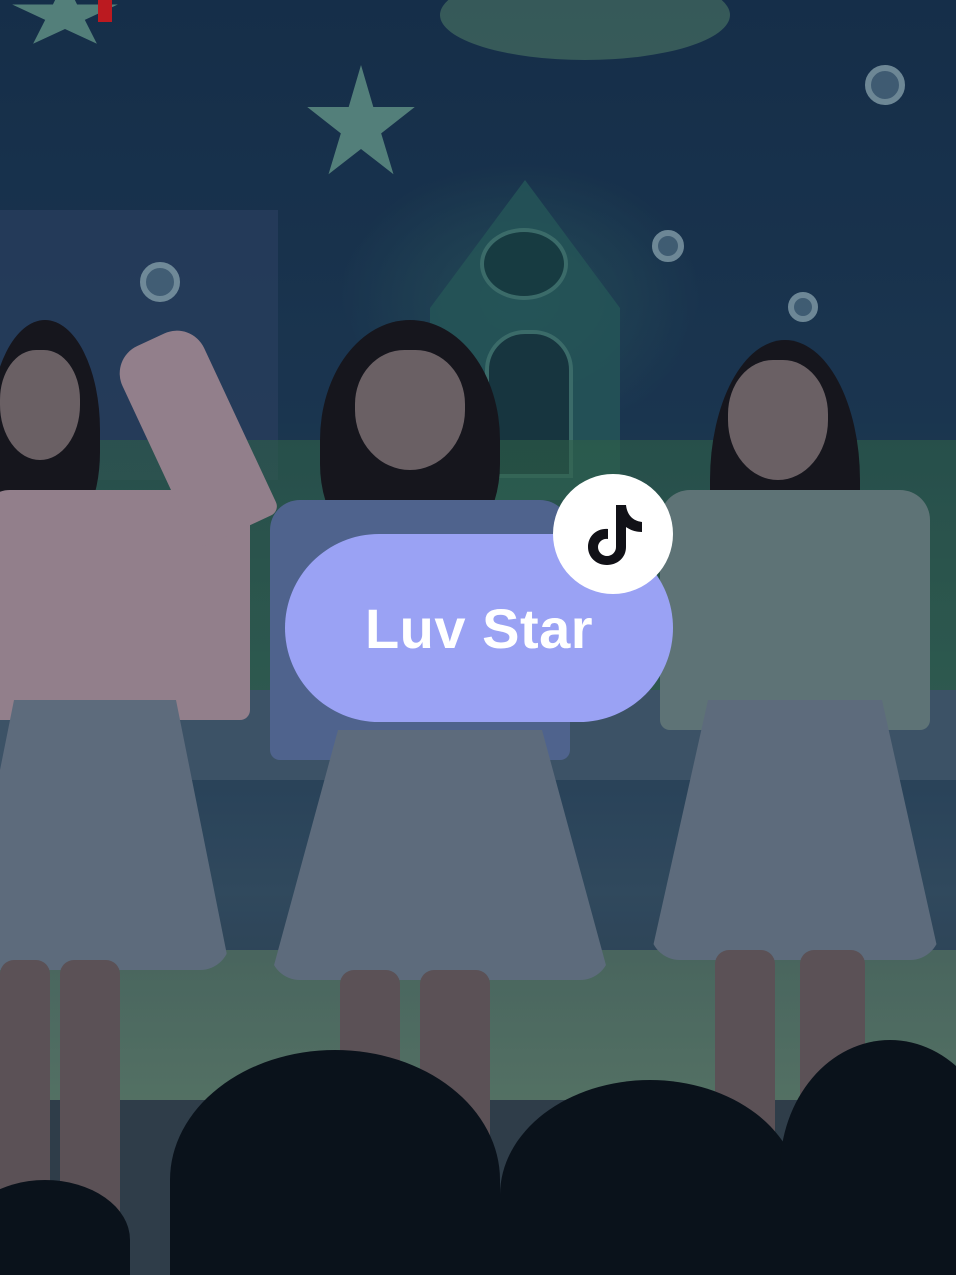  I want to click on sound-title: Luv Star, so click(479, 628).